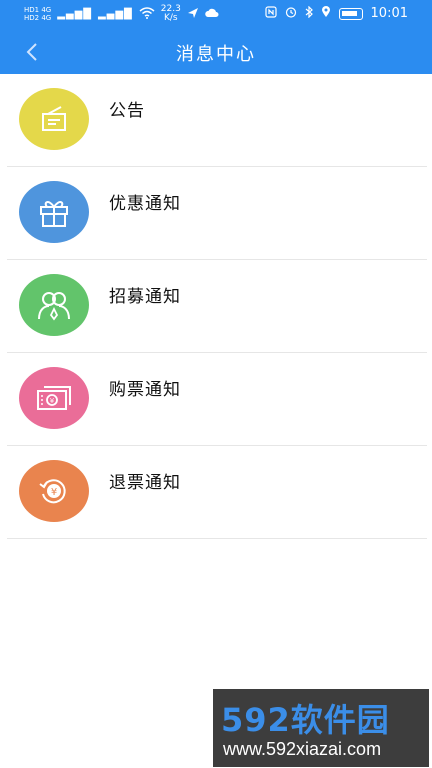  I want to click on status-left: HD1 4G HD2 4G ▂▄▆█ ▂▄▆█ 22.3 K/s, so click(121, 14).